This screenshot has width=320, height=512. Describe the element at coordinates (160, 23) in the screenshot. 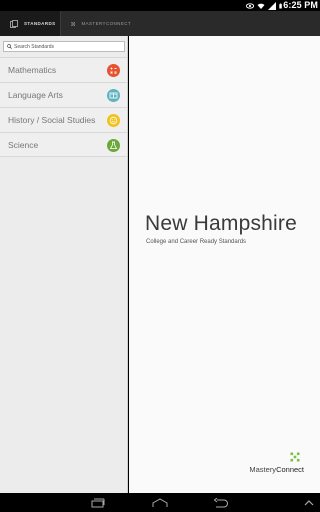

I see `app-tab-bar: STANDARDS MASTERYCONNECT` at that location.